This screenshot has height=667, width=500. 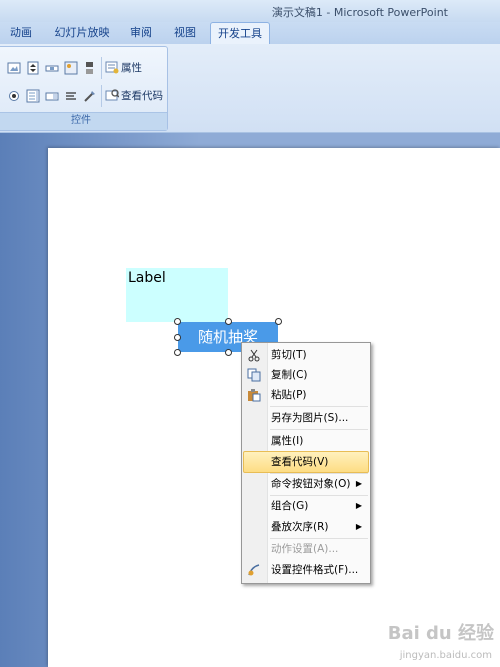 I want to click on watermark-url: jingyan.baidu.com, so click(x=445, y=655).